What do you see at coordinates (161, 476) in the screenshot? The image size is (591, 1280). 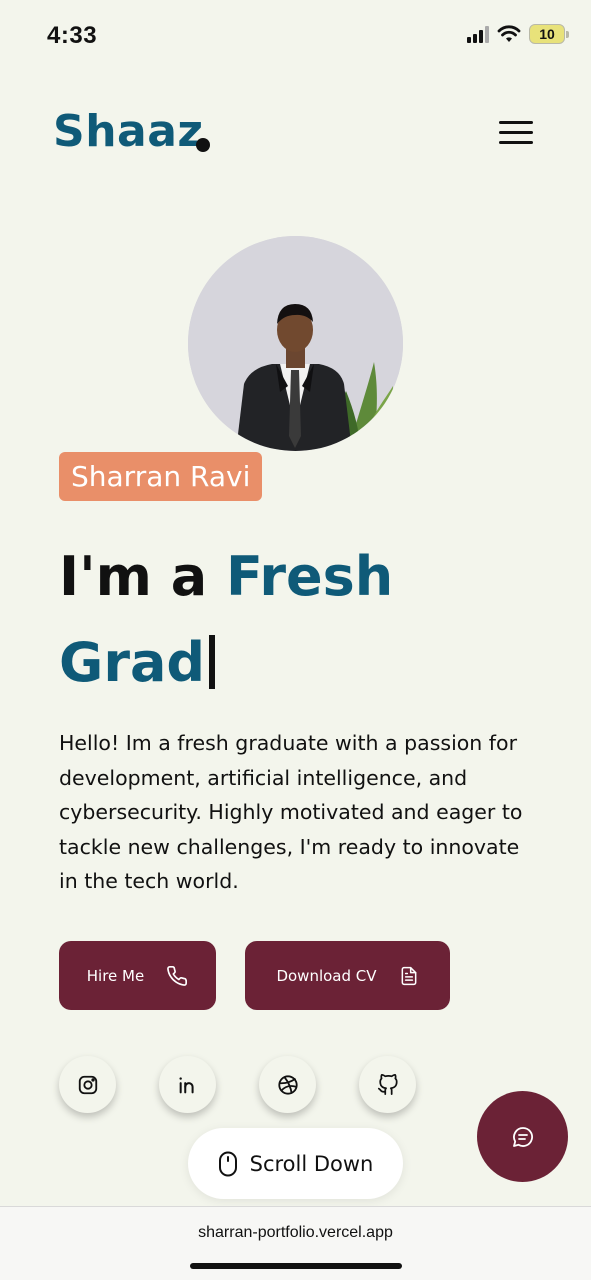 I see `name-badge: Sharran Ravi` at bounding box center [161, 476].